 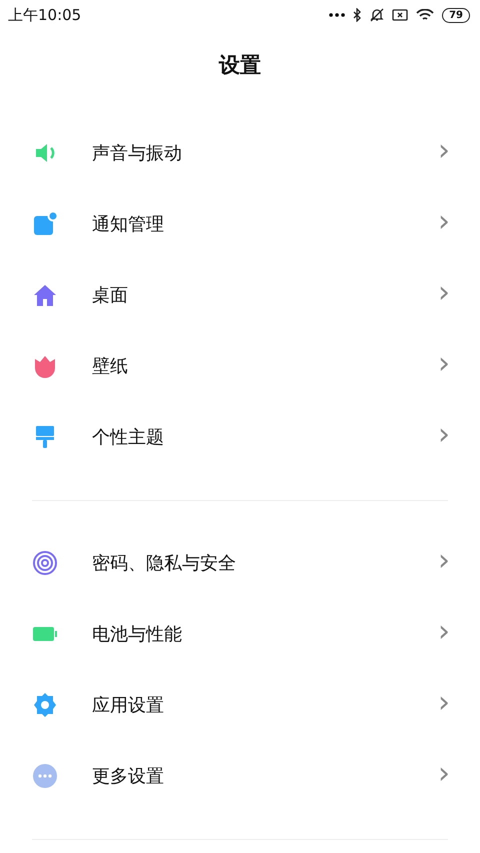 What do you see at coordinates (45, 563) in the screenshot?
I see `fingerprint-icon` at bounding box center [45, 563].